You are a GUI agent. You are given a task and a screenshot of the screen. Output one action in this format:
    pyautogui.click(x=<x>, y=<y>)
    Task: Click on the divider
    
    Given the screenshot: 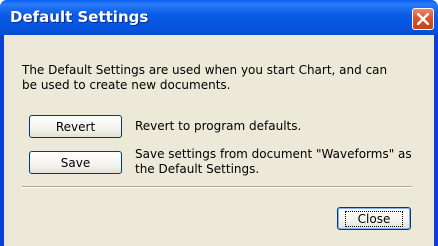 What is the action you would take?
    pyautogui.click(x=217, y=187)
    